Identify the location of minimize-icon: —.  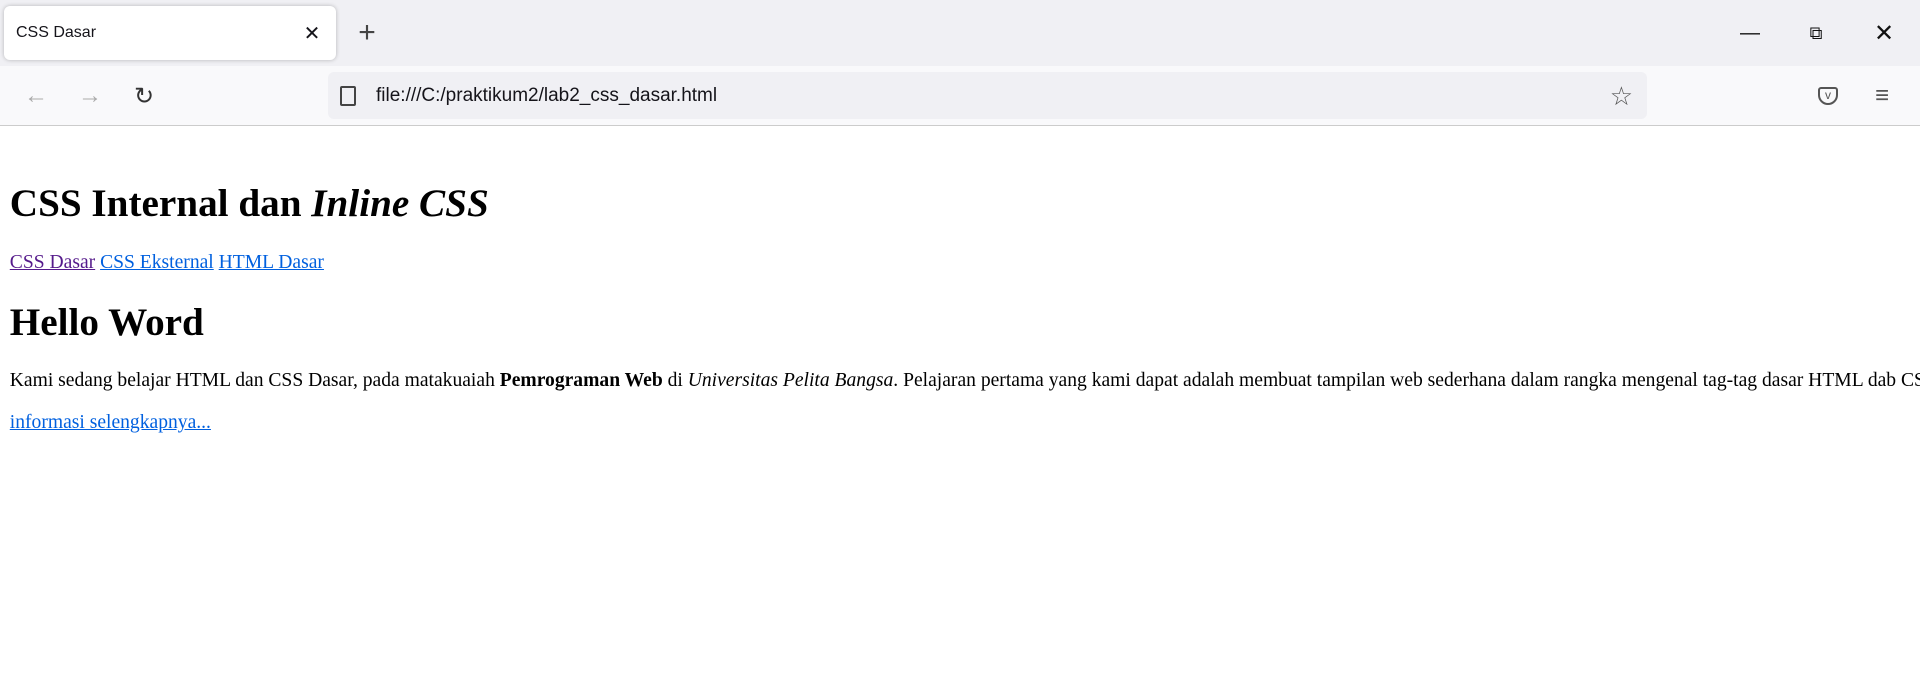
(1750, 33).